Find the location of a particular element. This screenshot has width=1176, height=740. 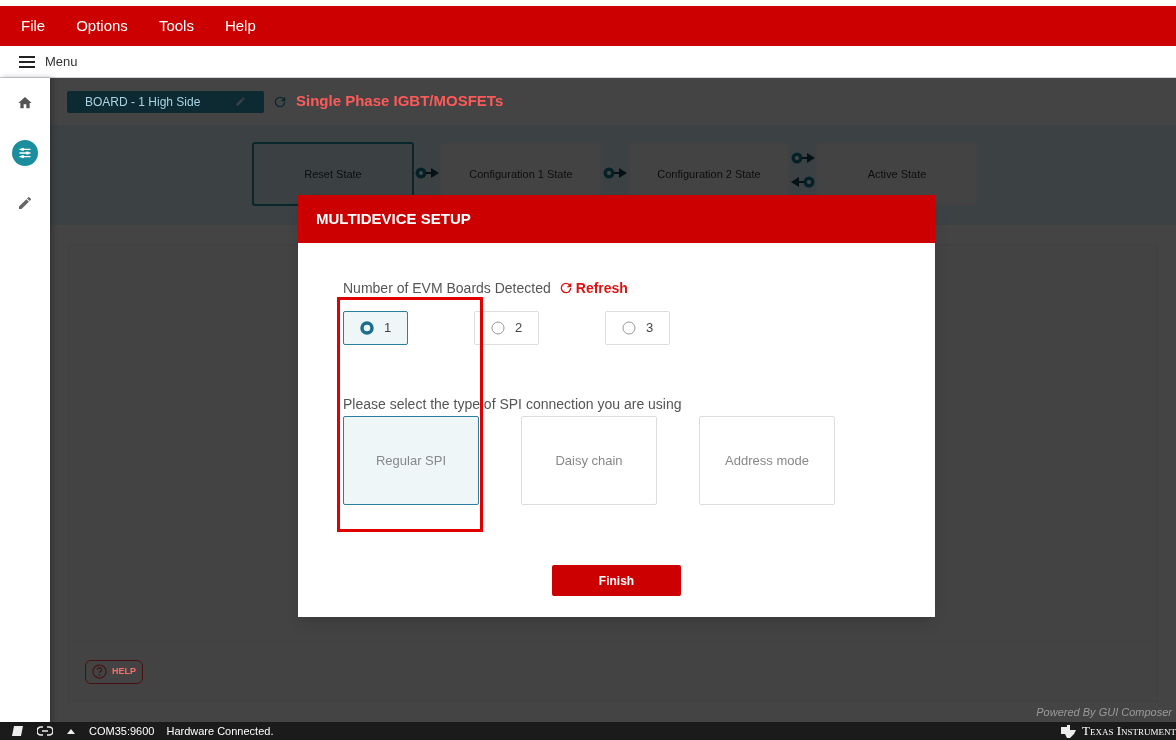

port-text: COM35:9600 is located at coordinates (122, 731).